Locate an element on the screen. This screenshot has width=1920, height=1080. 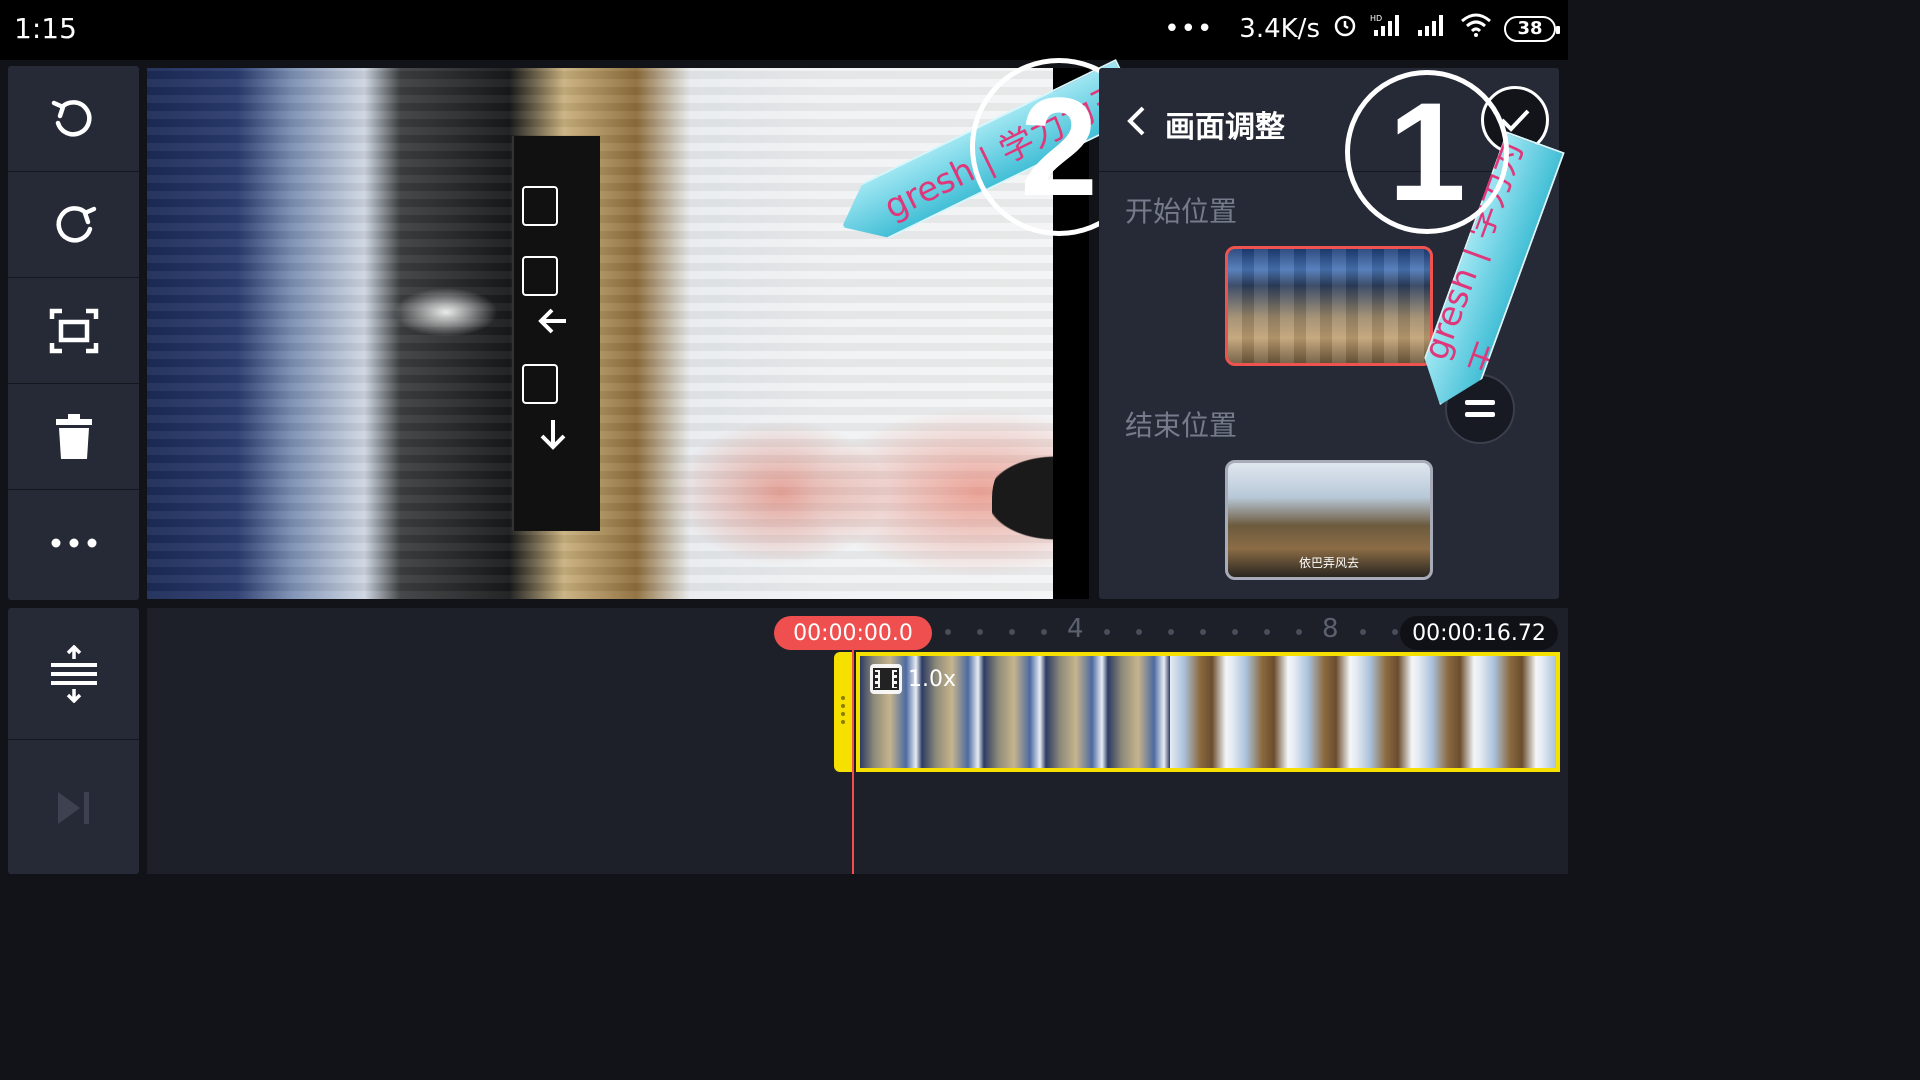
network-speed: 3.4K/s is located at coordinates (1279, 28).